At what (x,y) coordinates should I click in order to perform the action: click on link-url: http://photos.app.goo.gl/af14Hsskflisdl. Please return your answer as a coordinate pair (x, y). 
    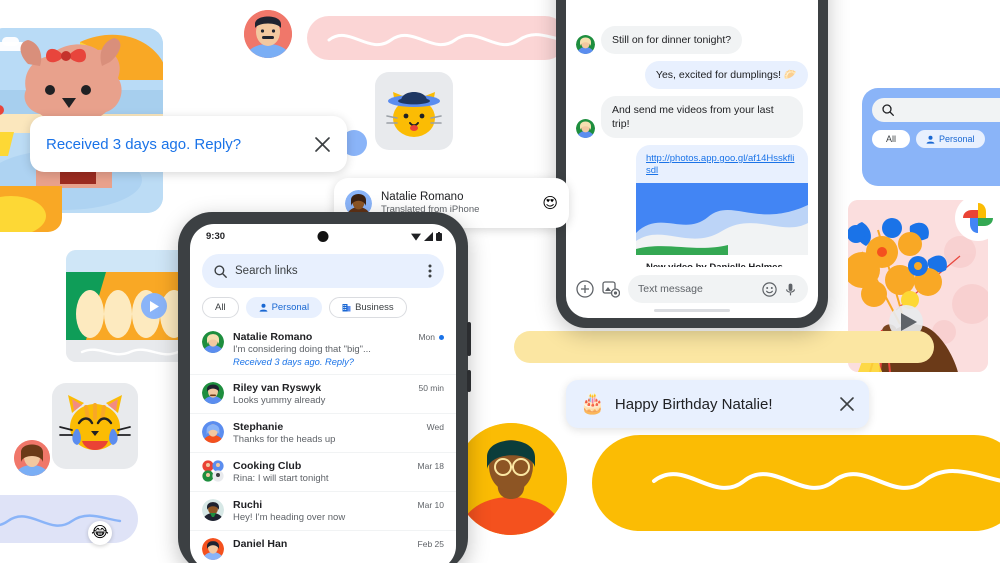
    Looking at the image, I should click on (722, 164).